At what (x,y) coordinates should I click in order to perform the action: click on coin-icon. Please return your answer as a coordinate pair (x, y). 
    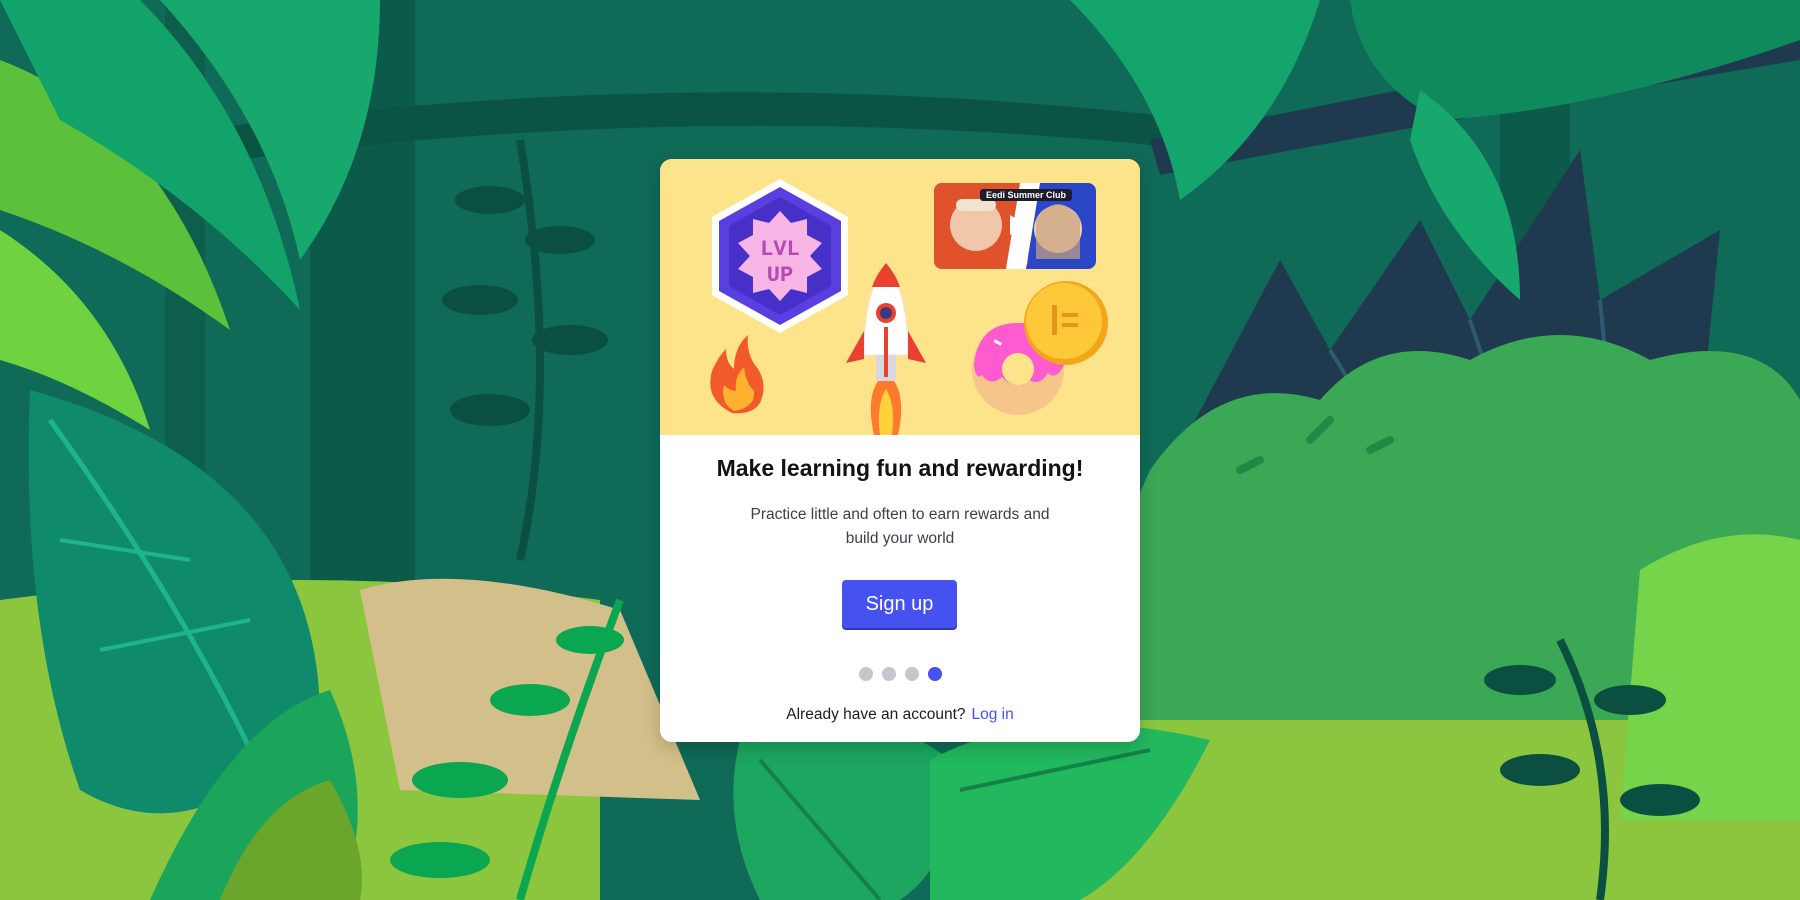
    Looking at the image, I should click on (1066, 323).